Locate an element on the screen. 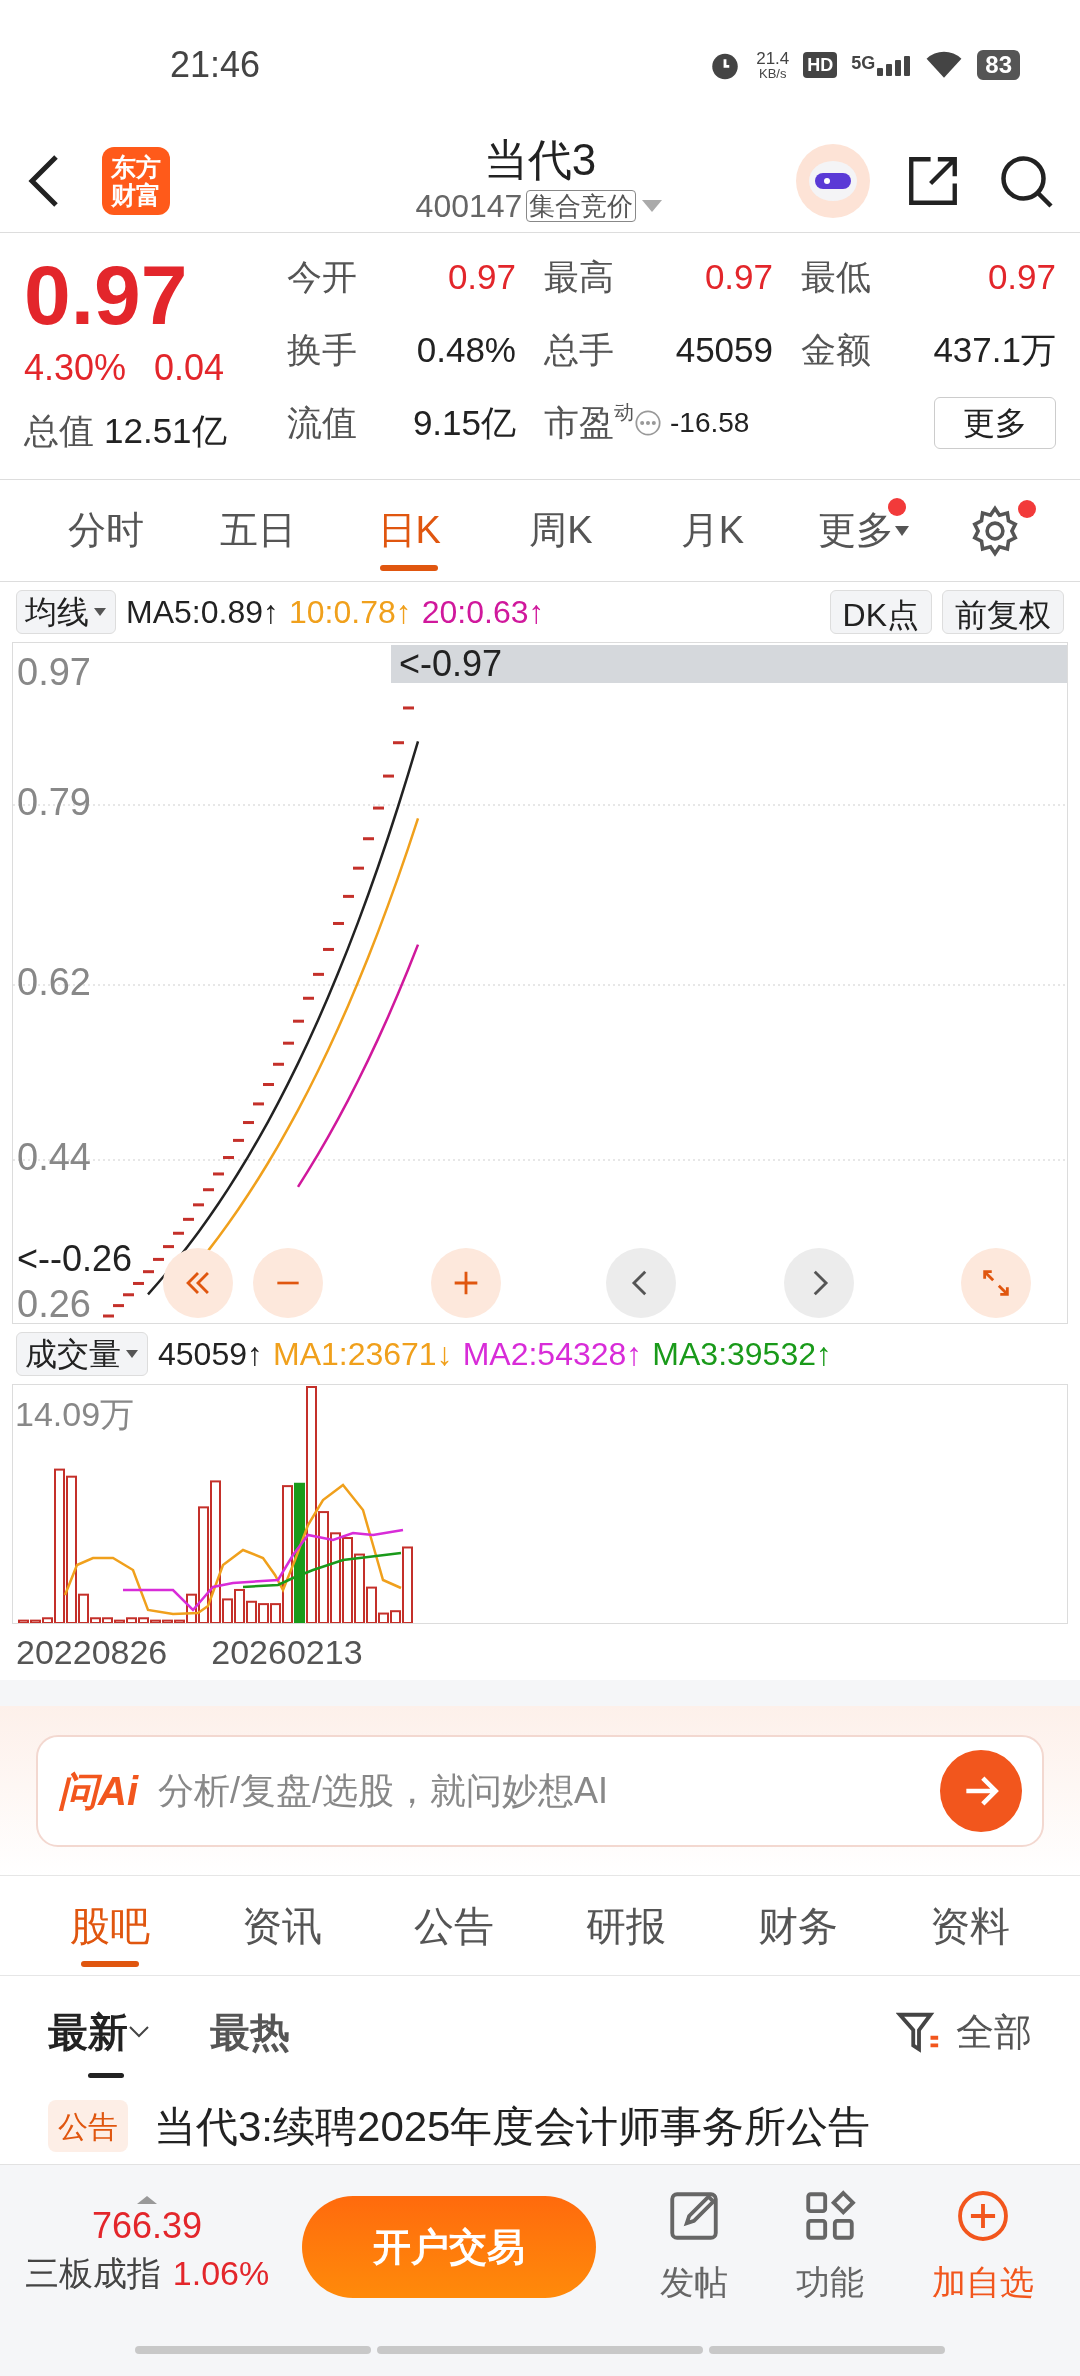 This screenshot has width=1080, height=2376. index-name: 三板成指 is located at coordinates (92, 2273).